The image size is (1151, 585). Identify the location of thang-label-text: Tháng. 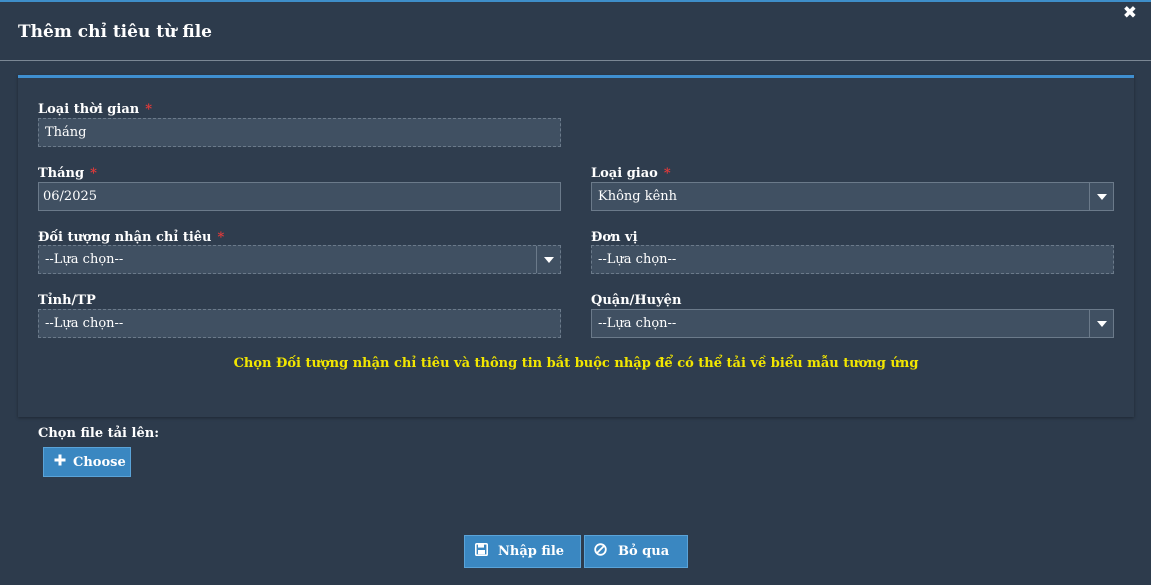
(61, 173).